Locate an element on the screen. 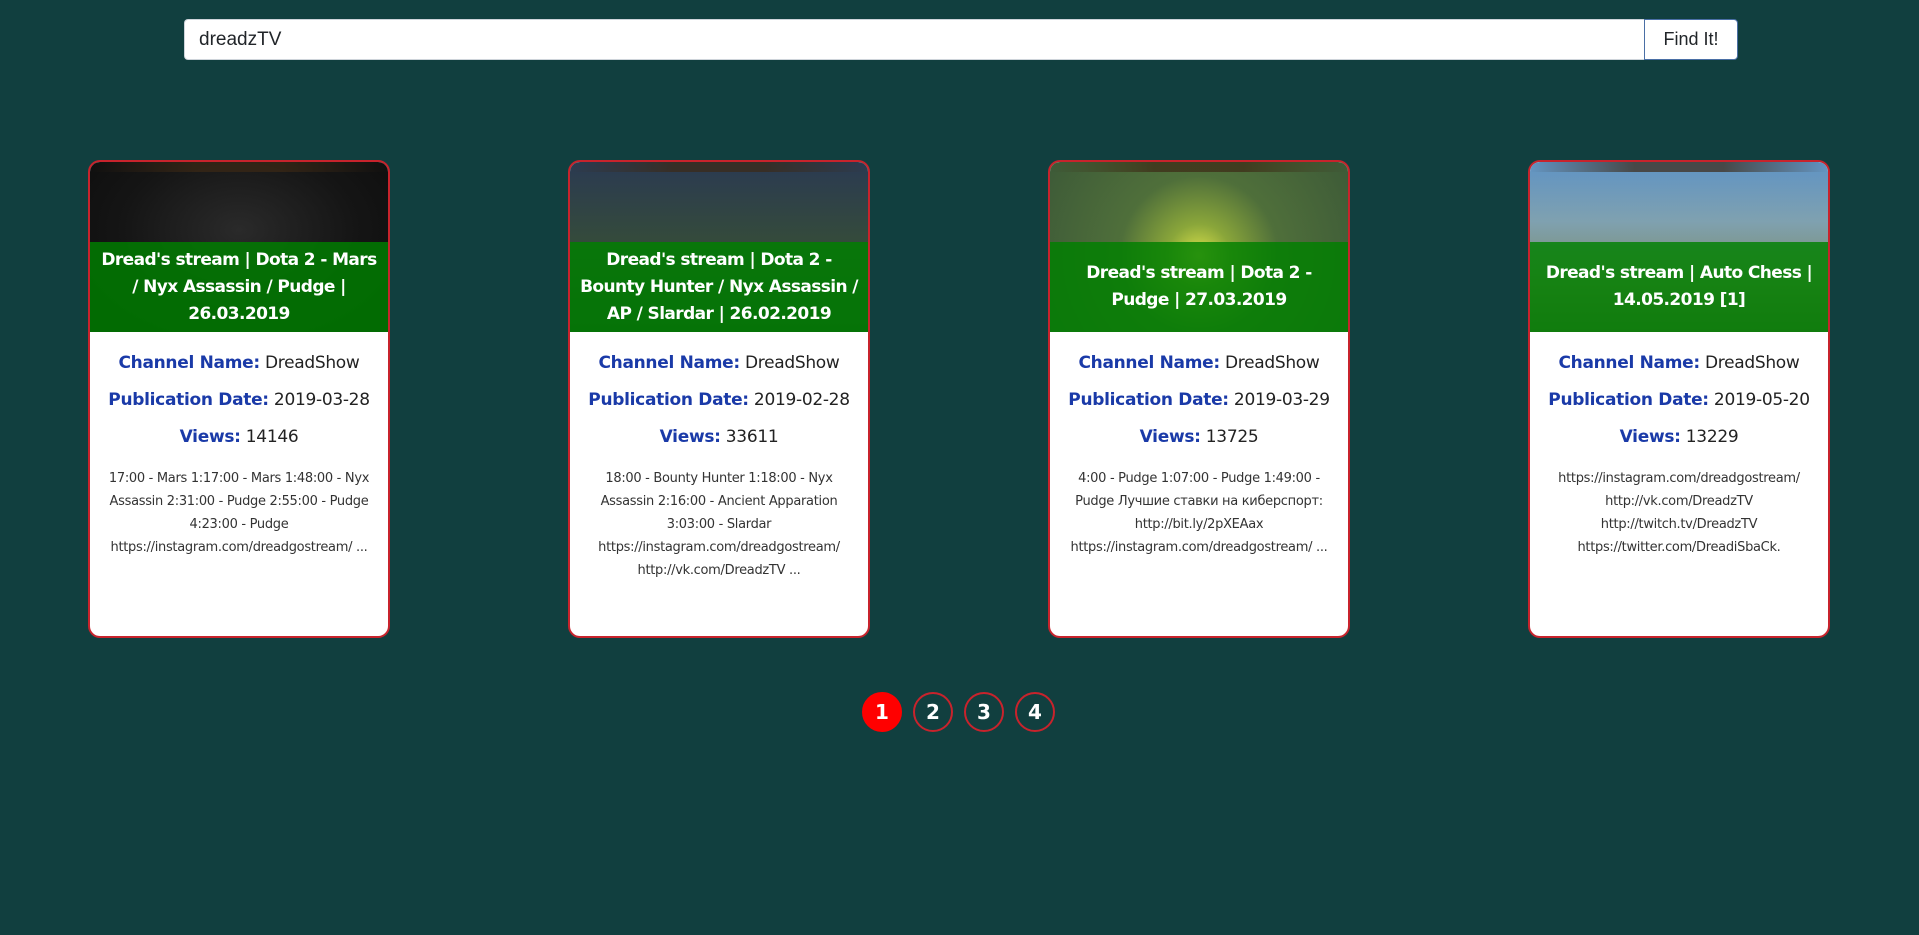 Image resolution: width=1919 pixels, height=935 pixels. date-row: Publication Date: 2019-03-28 is located at coordinates (239, 400).